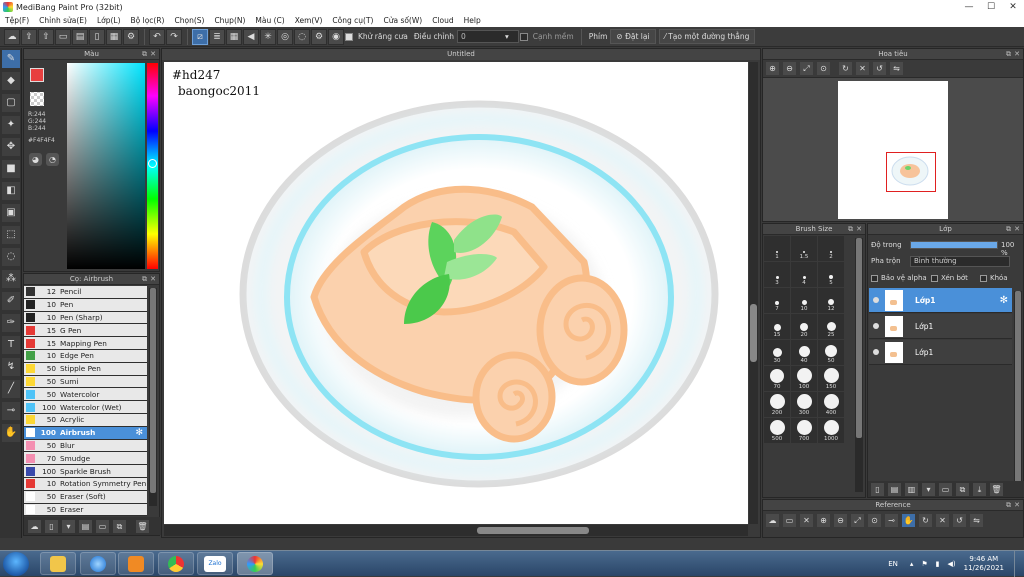 The height and width of the screenshot is (577, 1024). What do you see at coordinates (157, 36) in the screenshot?
I see `undo-icon: ↶` at bounding box center [157, 36].